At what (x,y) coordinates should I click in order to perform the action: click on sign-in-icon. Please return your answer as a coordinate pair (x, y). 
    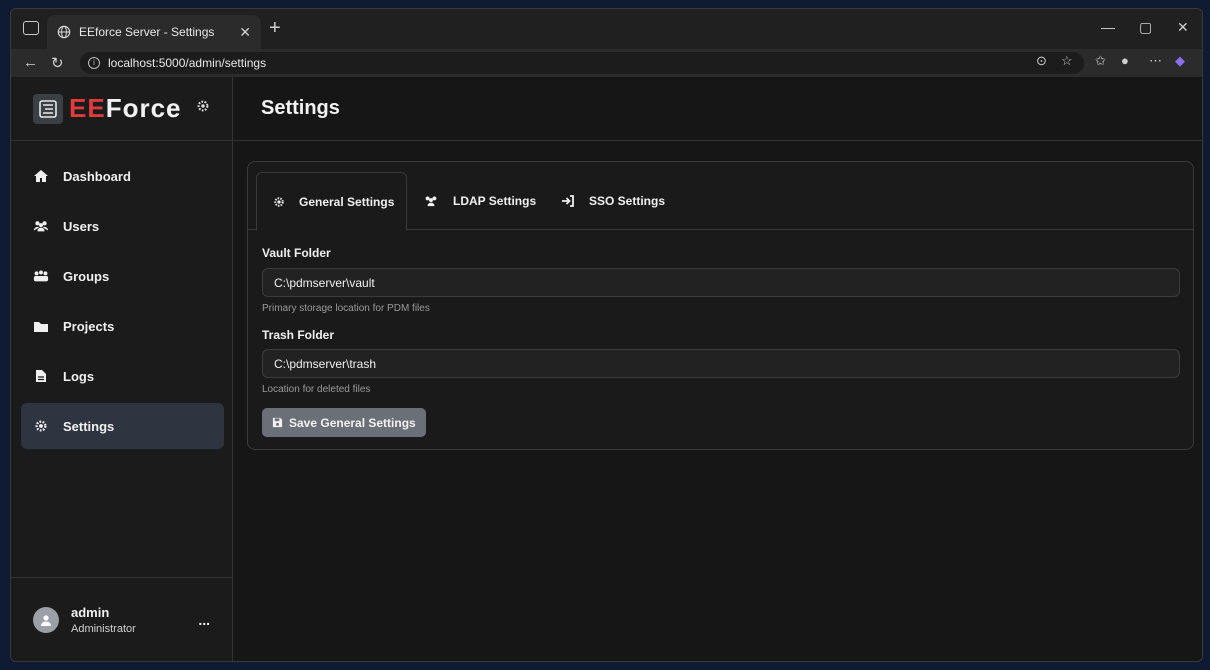
    Looking at the image, I should click on (568, 201).